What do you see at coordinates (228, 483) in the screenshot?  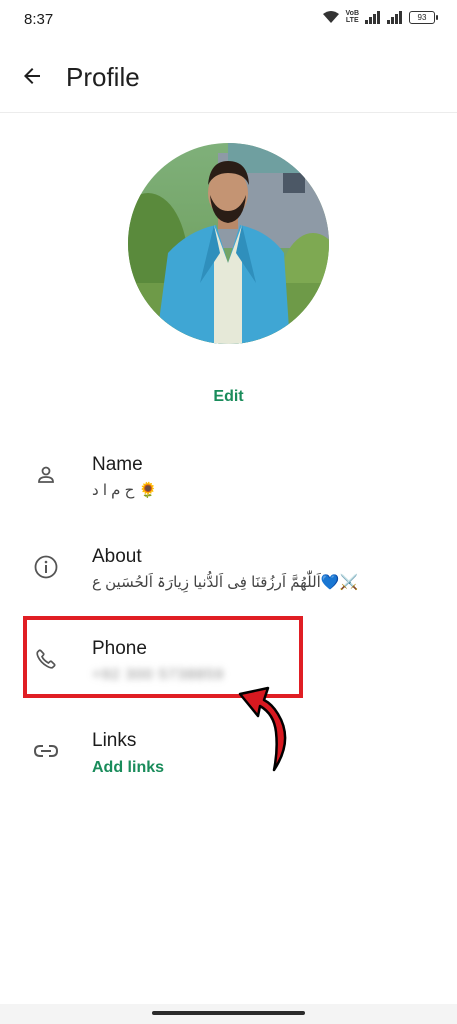 I see `name-row: Name ح م ا د 🌻` at bounding box center [228, 483].